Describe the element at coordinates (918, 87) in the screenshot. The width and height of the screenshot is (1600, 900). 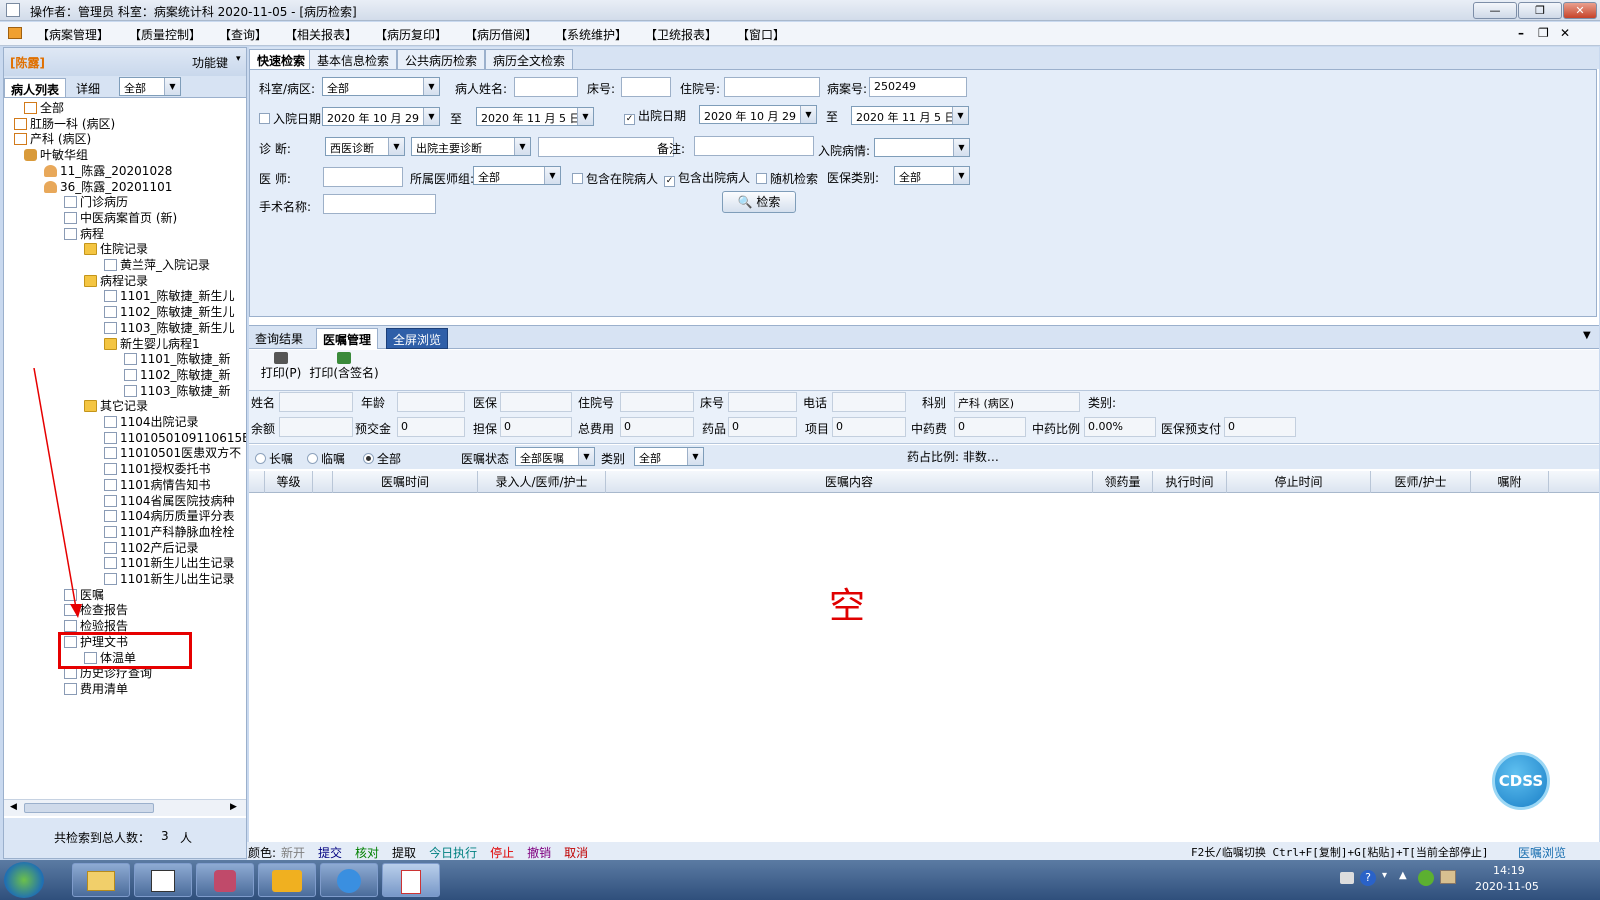
I see `case-no-input: 250249` at that location.